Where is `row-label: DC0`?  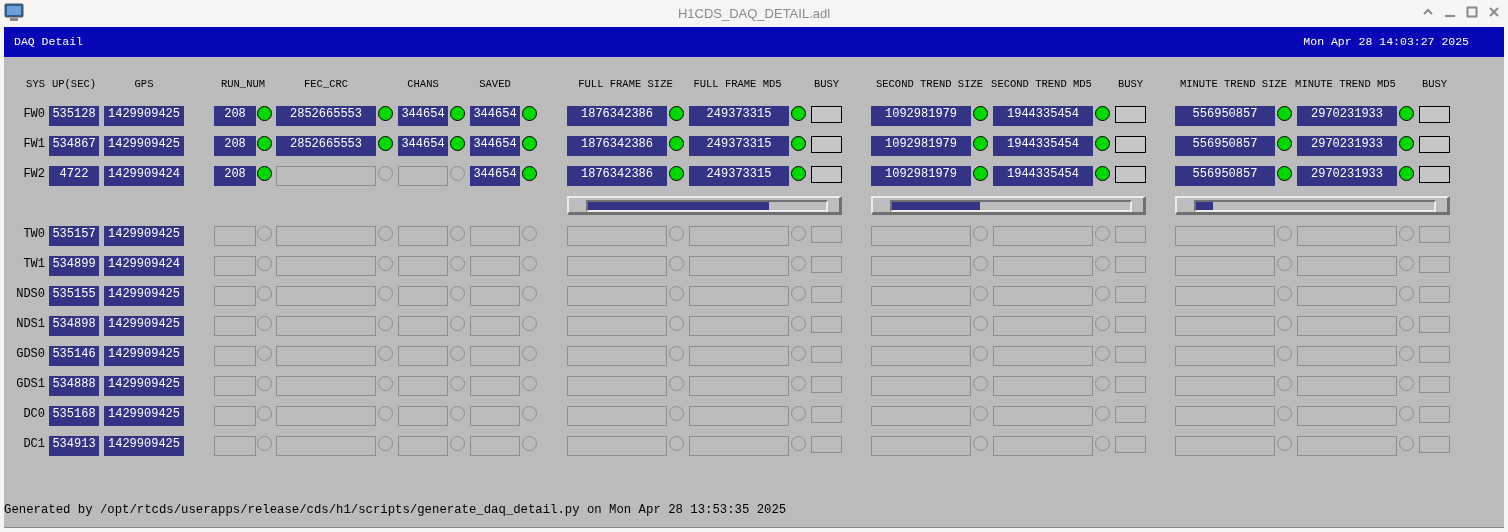
row-label: DC0 is located at coordinates (33, 414).